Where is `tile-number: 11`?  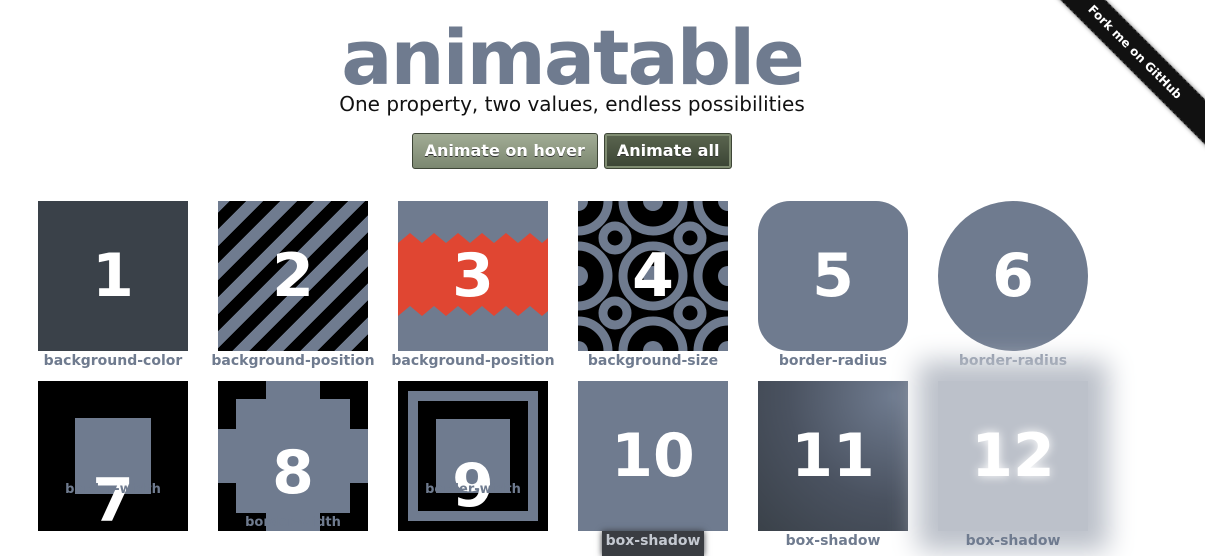 tile-number: 11 is located at coordinates (833, 456).